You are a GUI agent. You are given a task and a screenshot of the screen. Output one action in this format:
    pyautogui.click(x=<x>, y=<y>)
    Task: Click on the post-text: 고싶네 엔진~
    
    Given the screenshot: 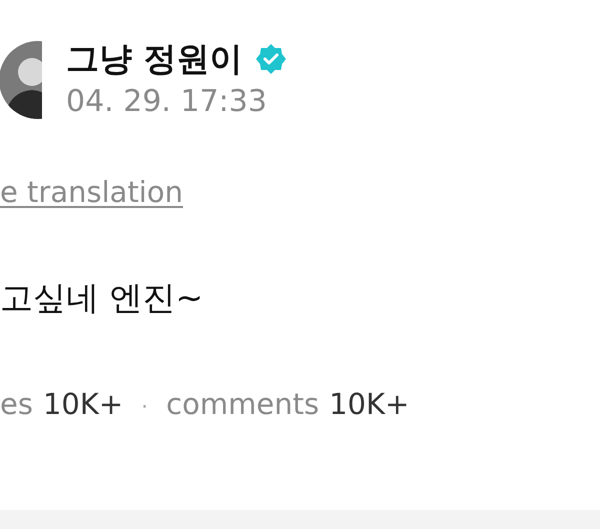 What is the action you would take?
    pyautogui.click(x=102, y=298)
    